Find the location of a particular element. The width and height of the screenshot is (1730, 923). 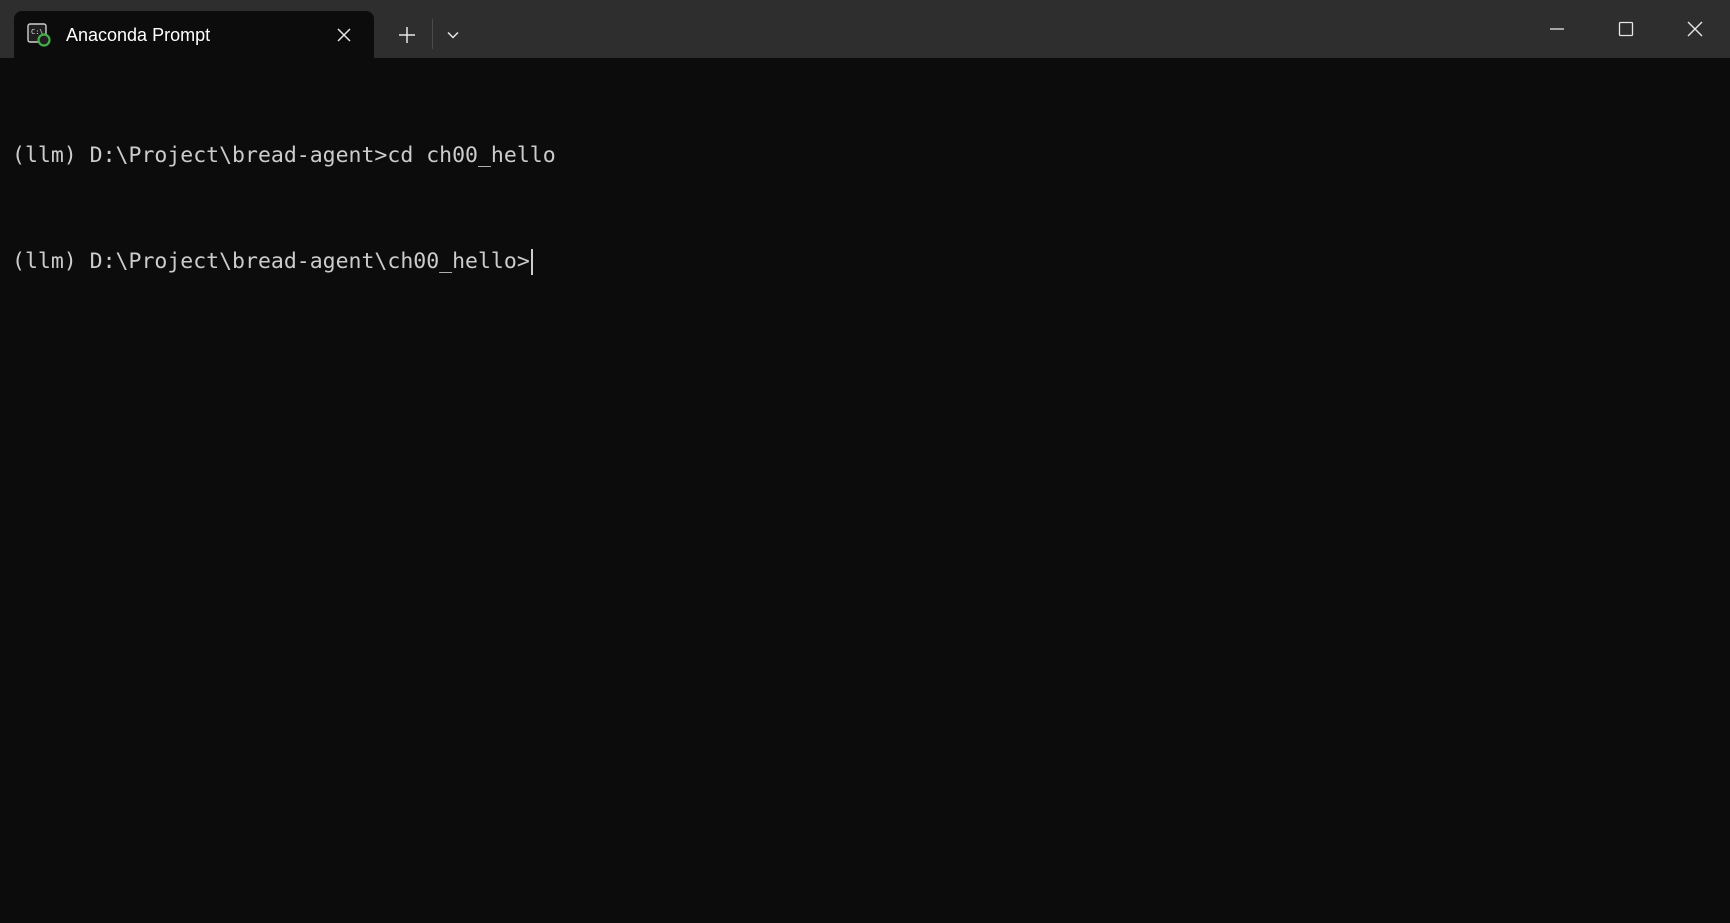

tab-anaconda-prompt: C:\ Anaconda Prompt is located at coordinates (194, 34).